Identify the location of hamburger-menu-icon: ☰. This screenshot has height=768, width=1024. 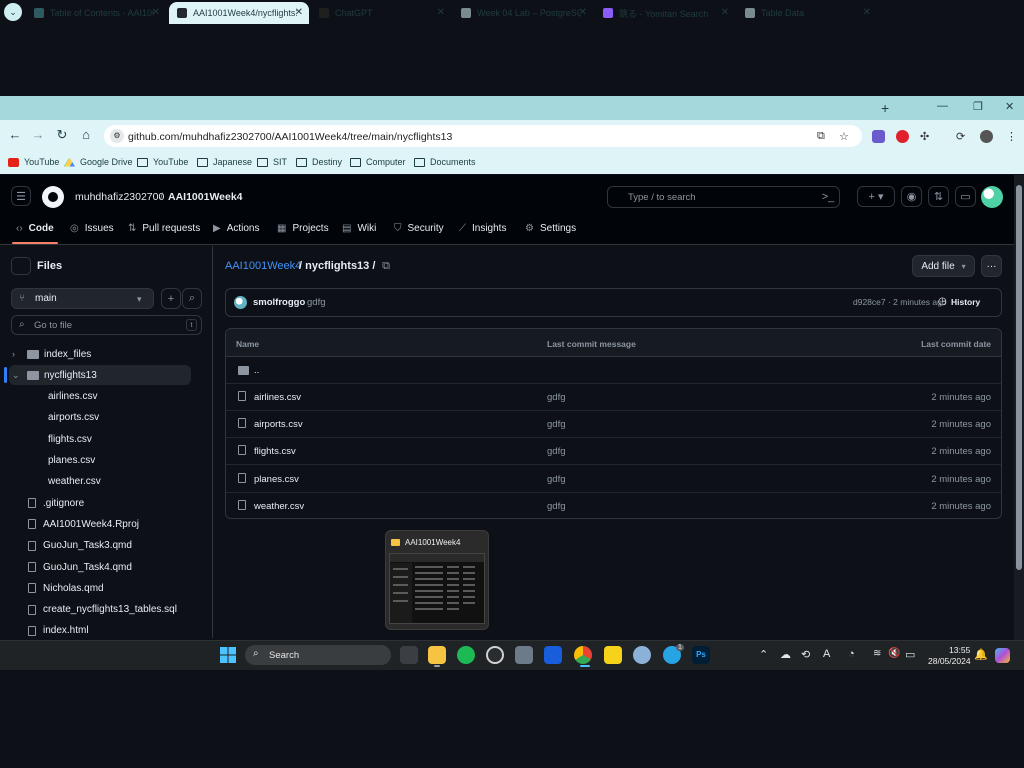
(21, 196).